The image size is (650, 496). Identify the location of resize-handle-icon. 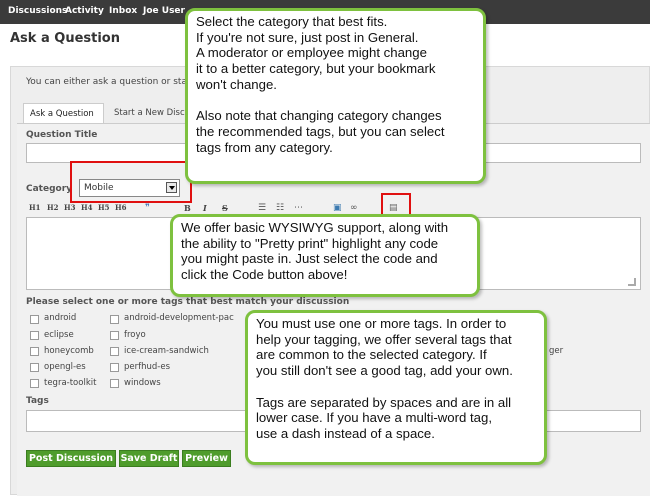
(632, 282).